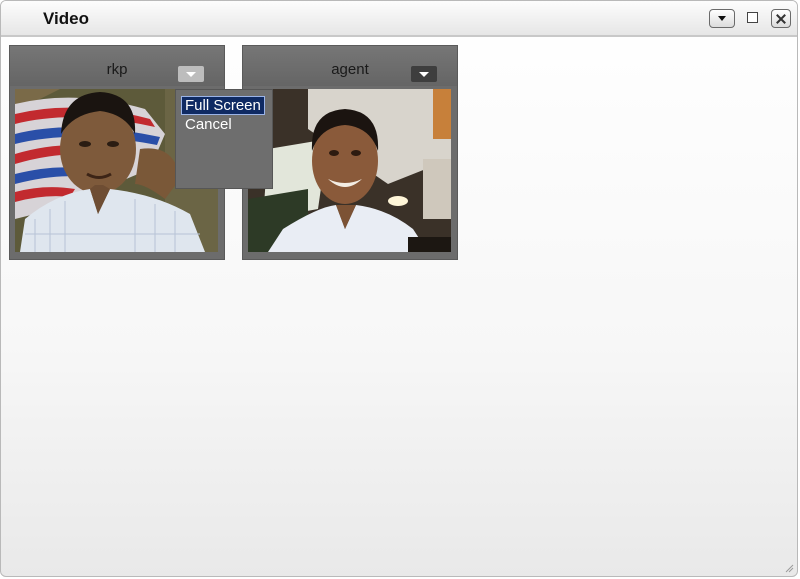 Image resolution: width=800 pixels, height=579 pixels. I want to click on video-feed-image, so click(349, 170).